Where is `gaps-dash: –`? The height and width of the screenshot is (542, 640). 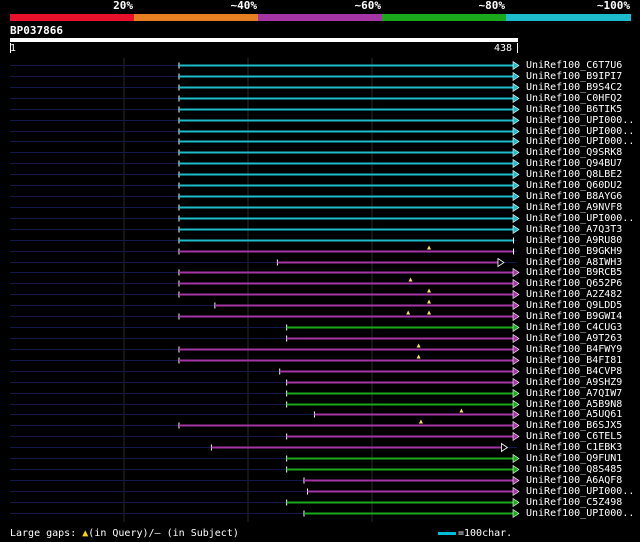
gaps-dash: – is located at coordinates (157, 533).